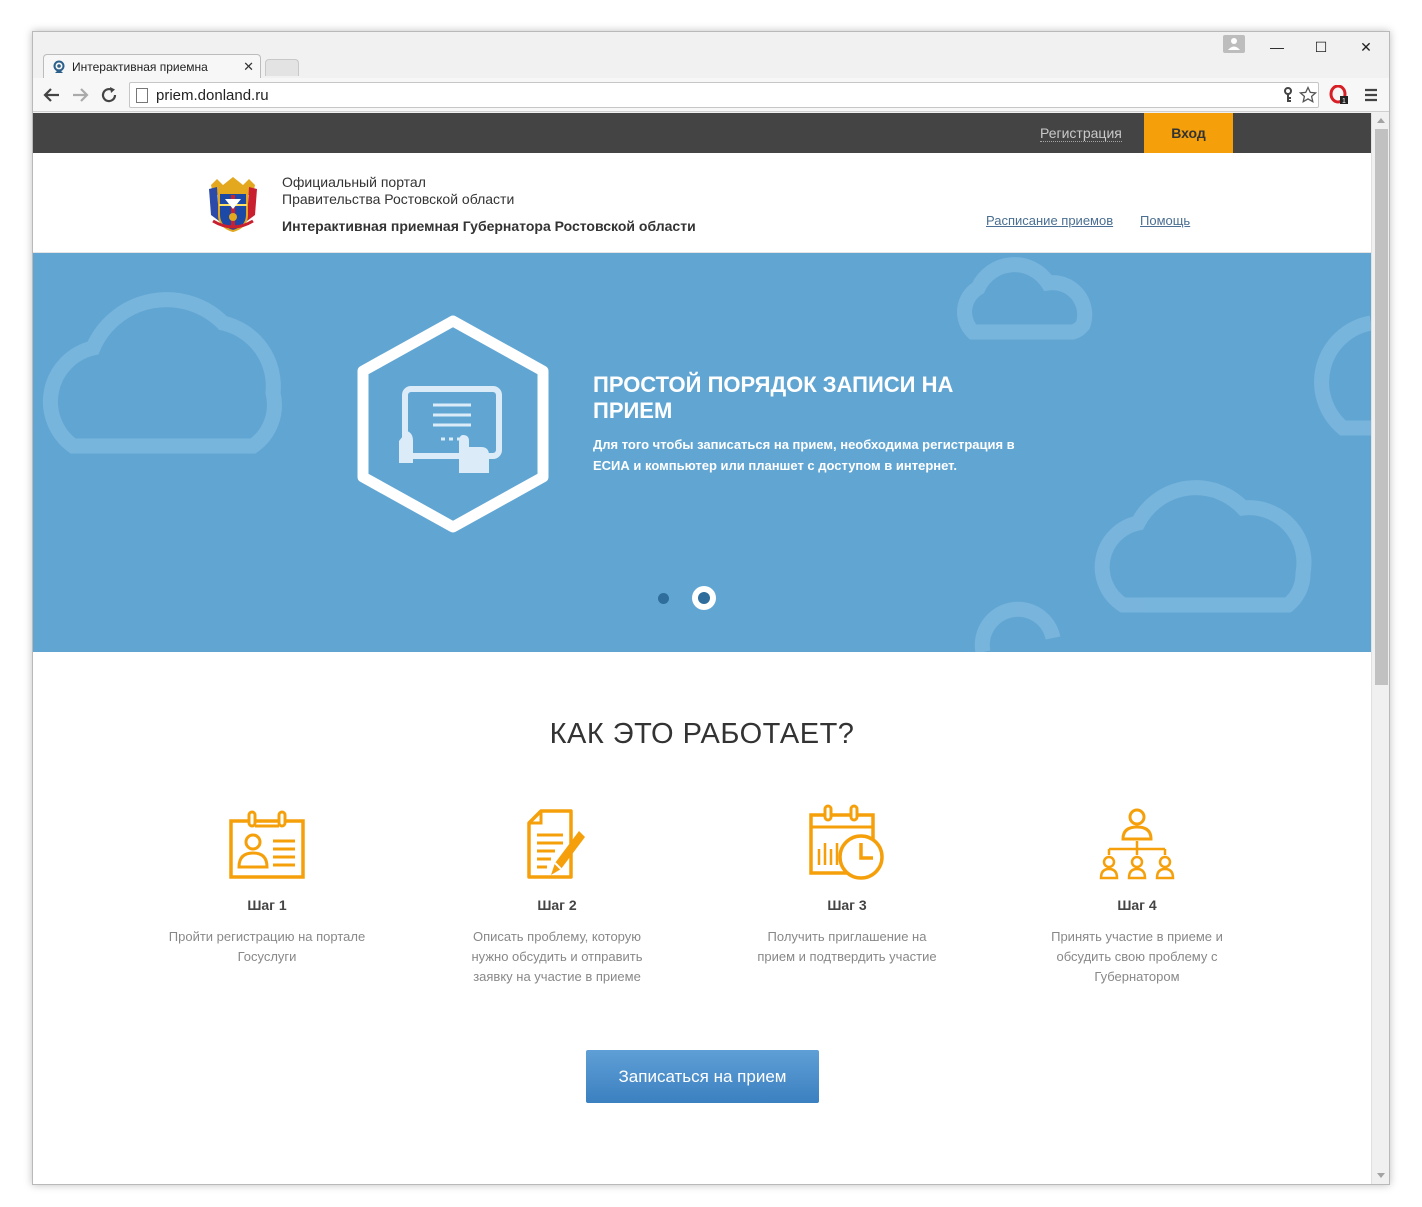 This screenshot has height=1207, width=1422. Describe the element at coordinates (1381, 120) in the screenshot. I see `scroll-up-icon` at that location.